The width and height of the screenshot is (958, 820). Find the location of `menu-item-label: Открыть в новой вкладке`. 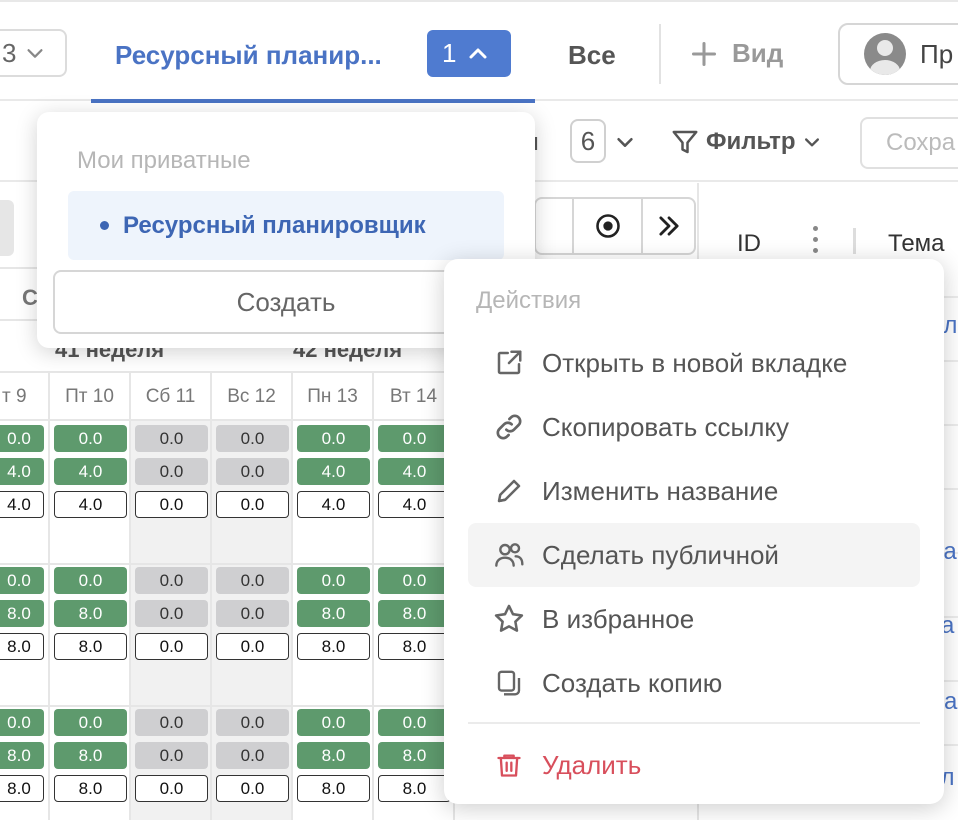

menu-item-label: Открыть в новой вкладке is located at coordinates (695, 362).